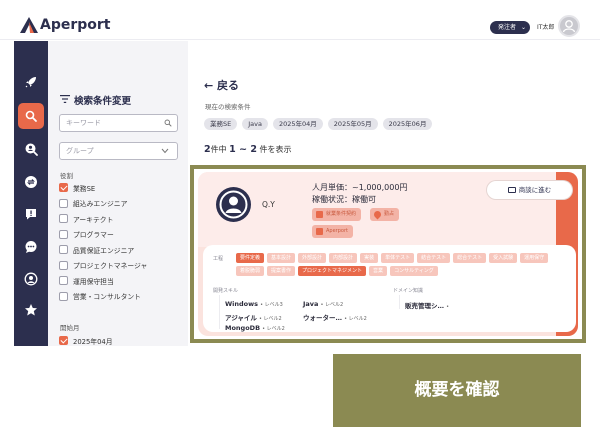  I want to click on start-month-section-label: 開始月, so click(70, 328).